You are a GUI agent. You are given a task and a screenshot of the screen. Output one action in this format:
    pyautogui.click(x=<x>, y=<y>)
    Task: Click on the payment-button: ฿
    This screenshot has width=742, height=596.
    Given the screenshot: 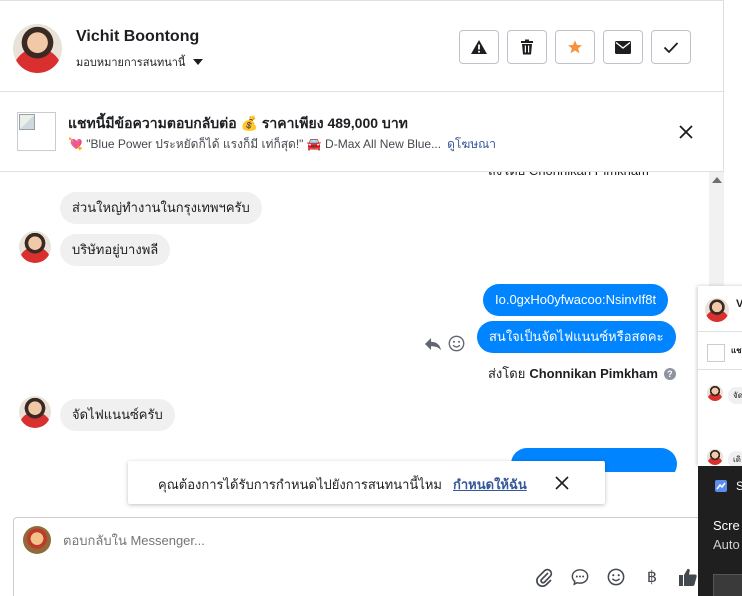 What is the action you would take?
    pyautogui.click(x=652, y=577)
    